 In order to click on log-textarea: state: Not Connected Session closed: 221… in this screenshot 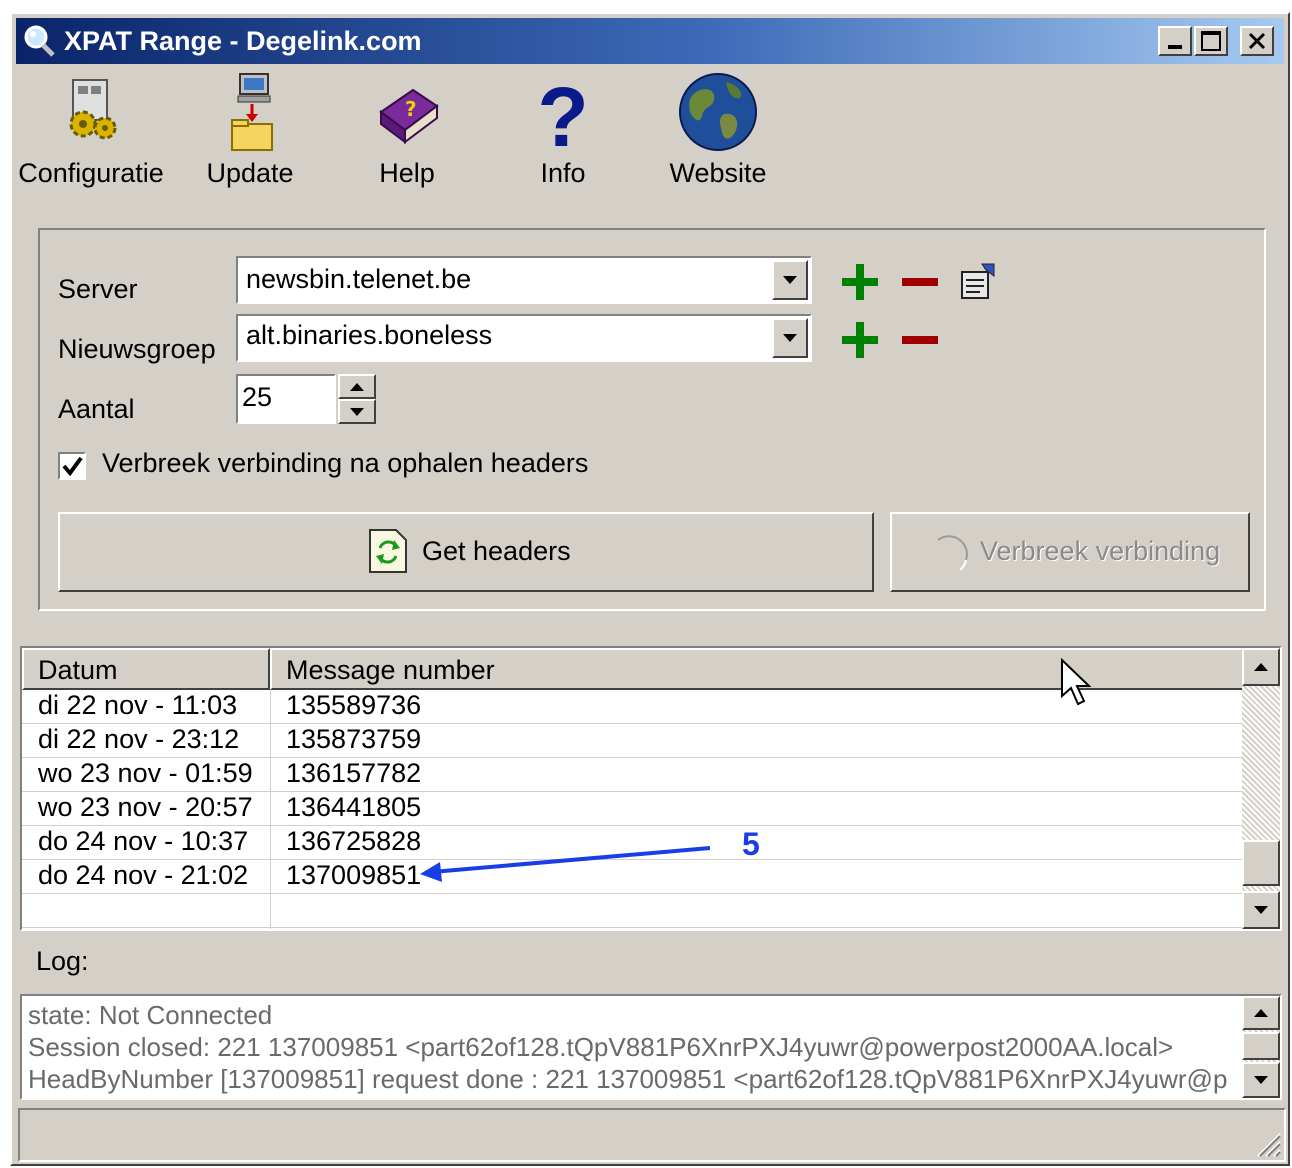, I will do `click(651, 1047)`.